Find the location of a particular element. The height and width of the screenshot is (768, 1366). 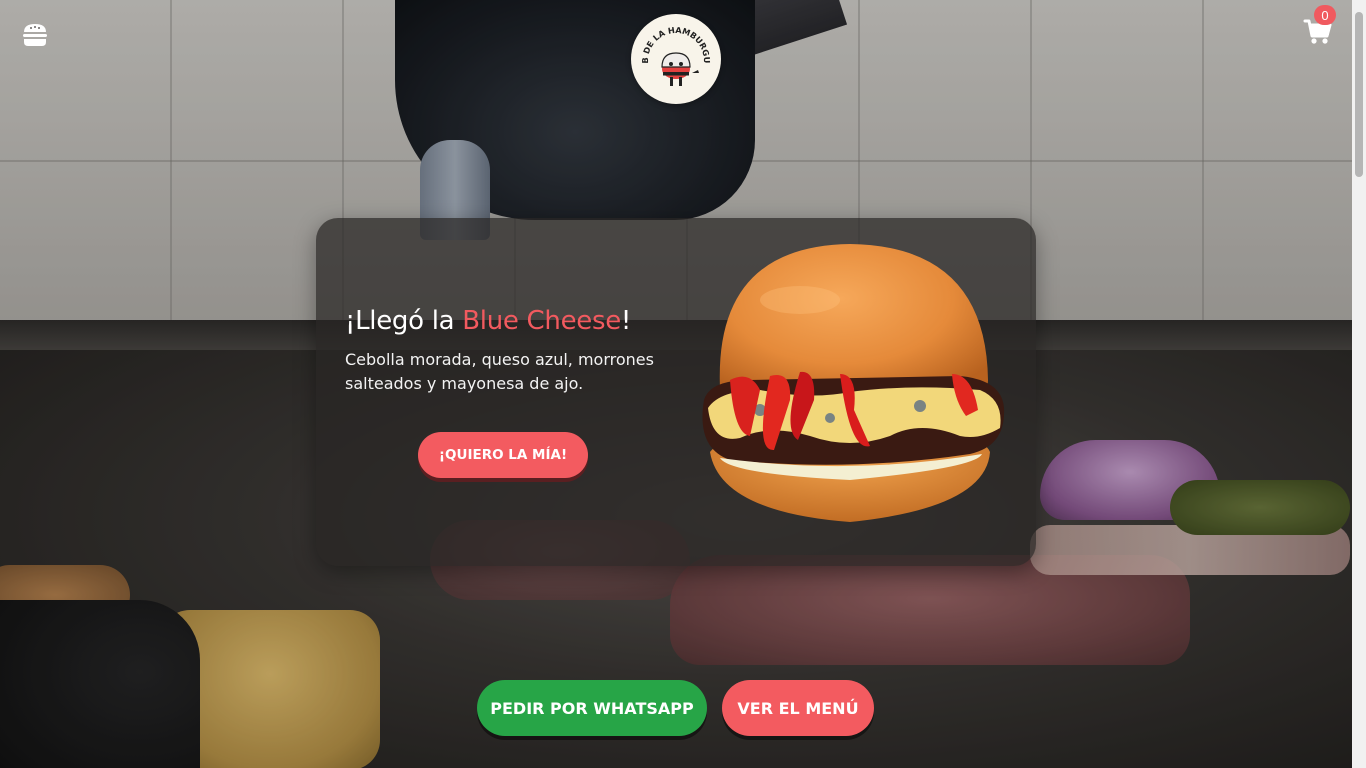

quiero-la-mia-button: ¡QUIERO LA MÍA! is located at coordinates (503, 455).